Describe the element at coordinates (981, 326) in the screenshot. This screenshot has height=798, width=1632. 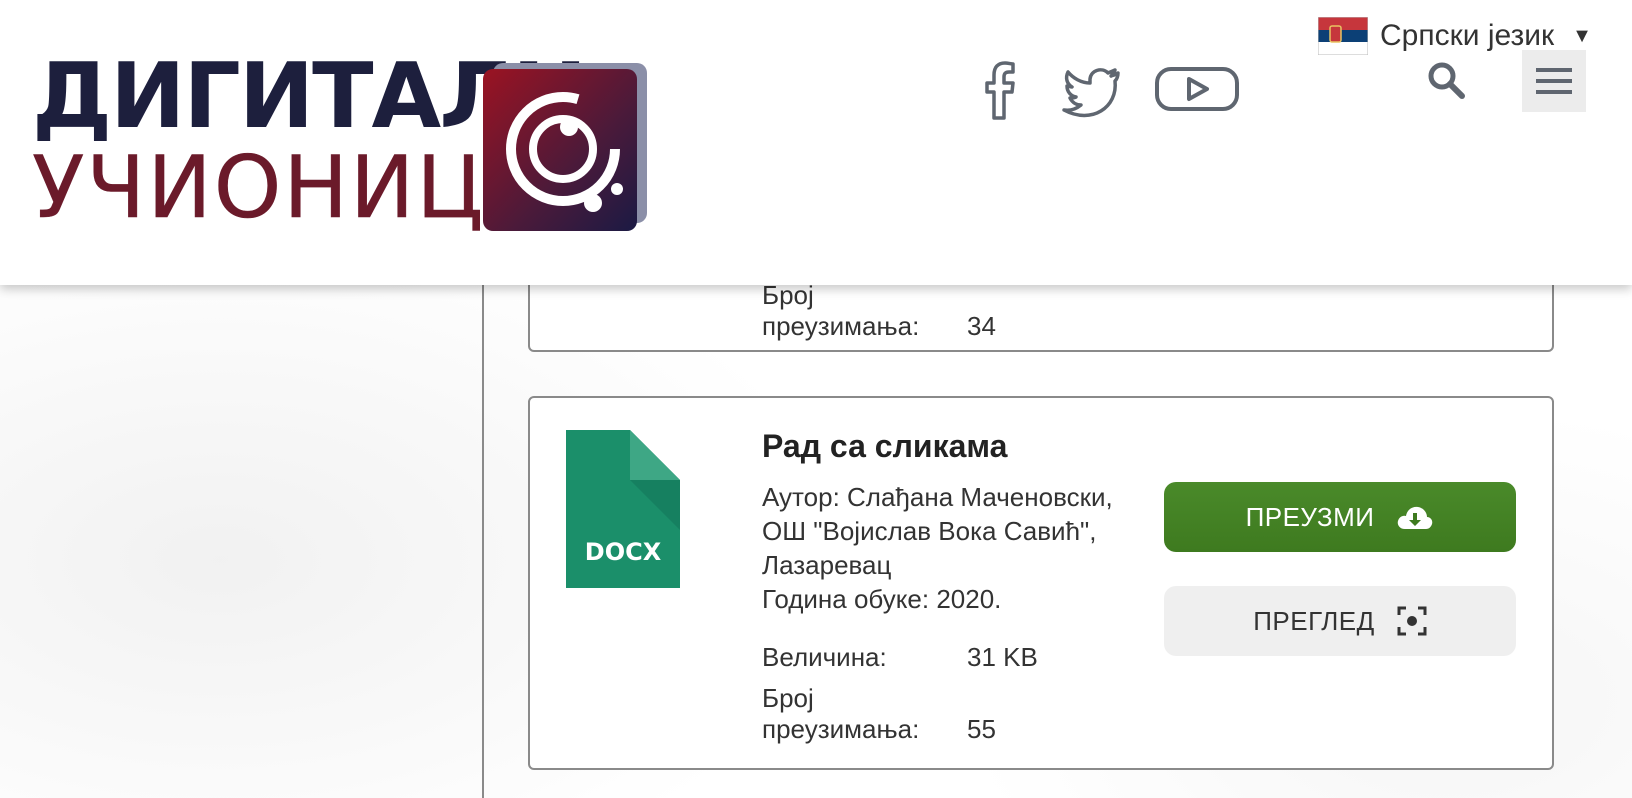
I see `downloads-value: 34` at that location.